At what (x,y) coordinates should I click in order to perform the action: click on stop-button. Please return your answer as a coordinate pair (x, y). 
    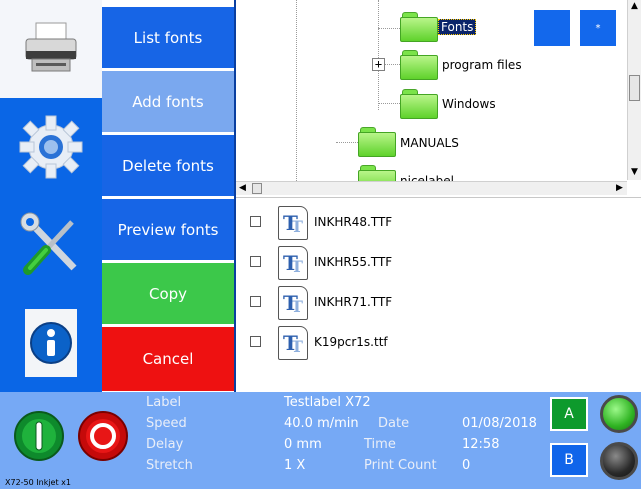
    Looking at the image, I should click on (103, 436).